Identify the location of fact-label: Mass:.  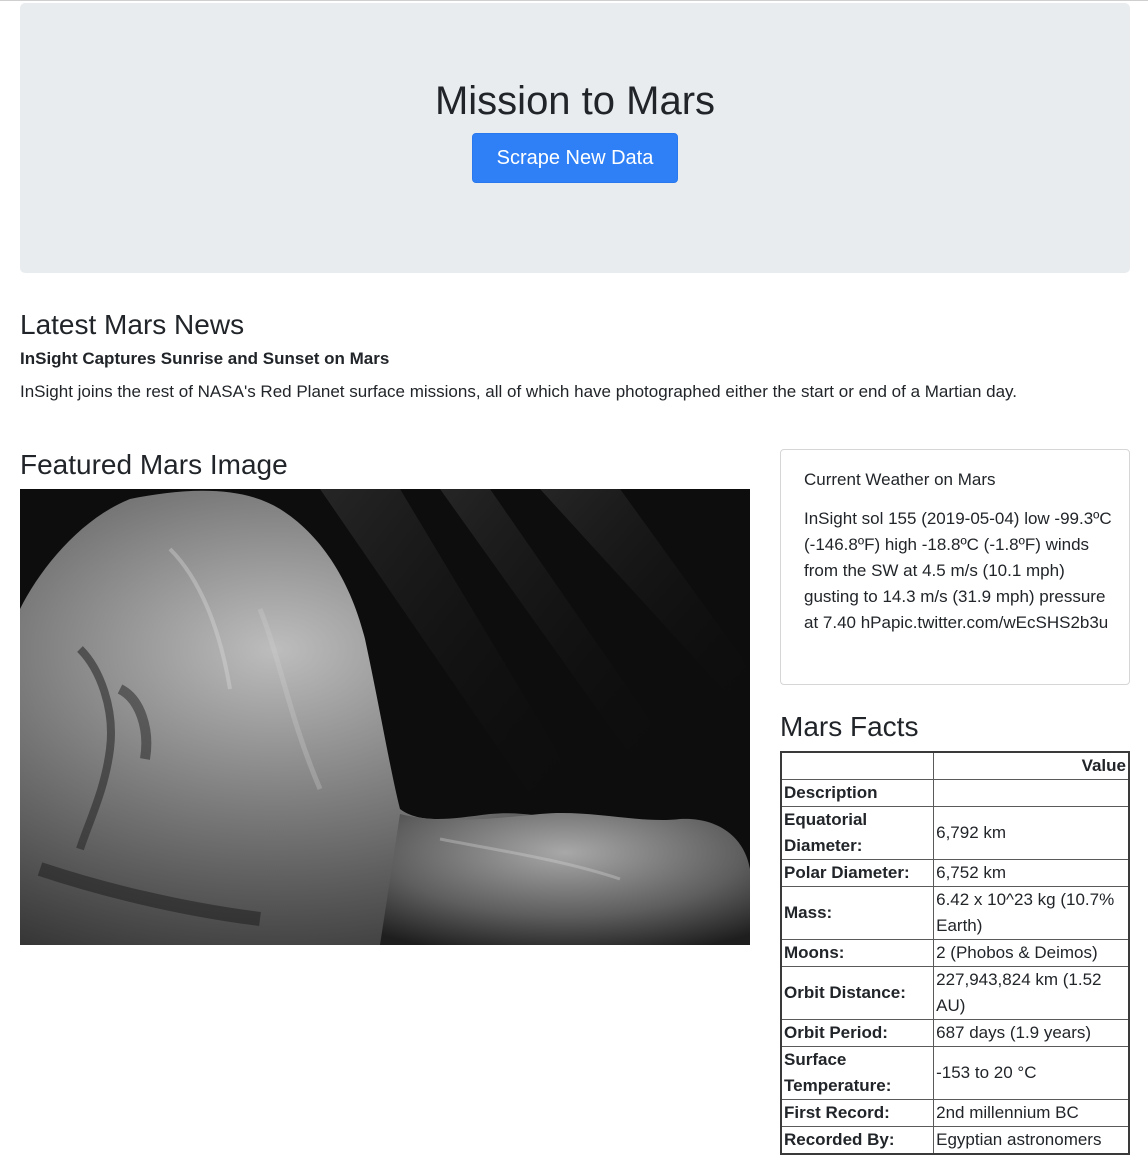
(857, 913).